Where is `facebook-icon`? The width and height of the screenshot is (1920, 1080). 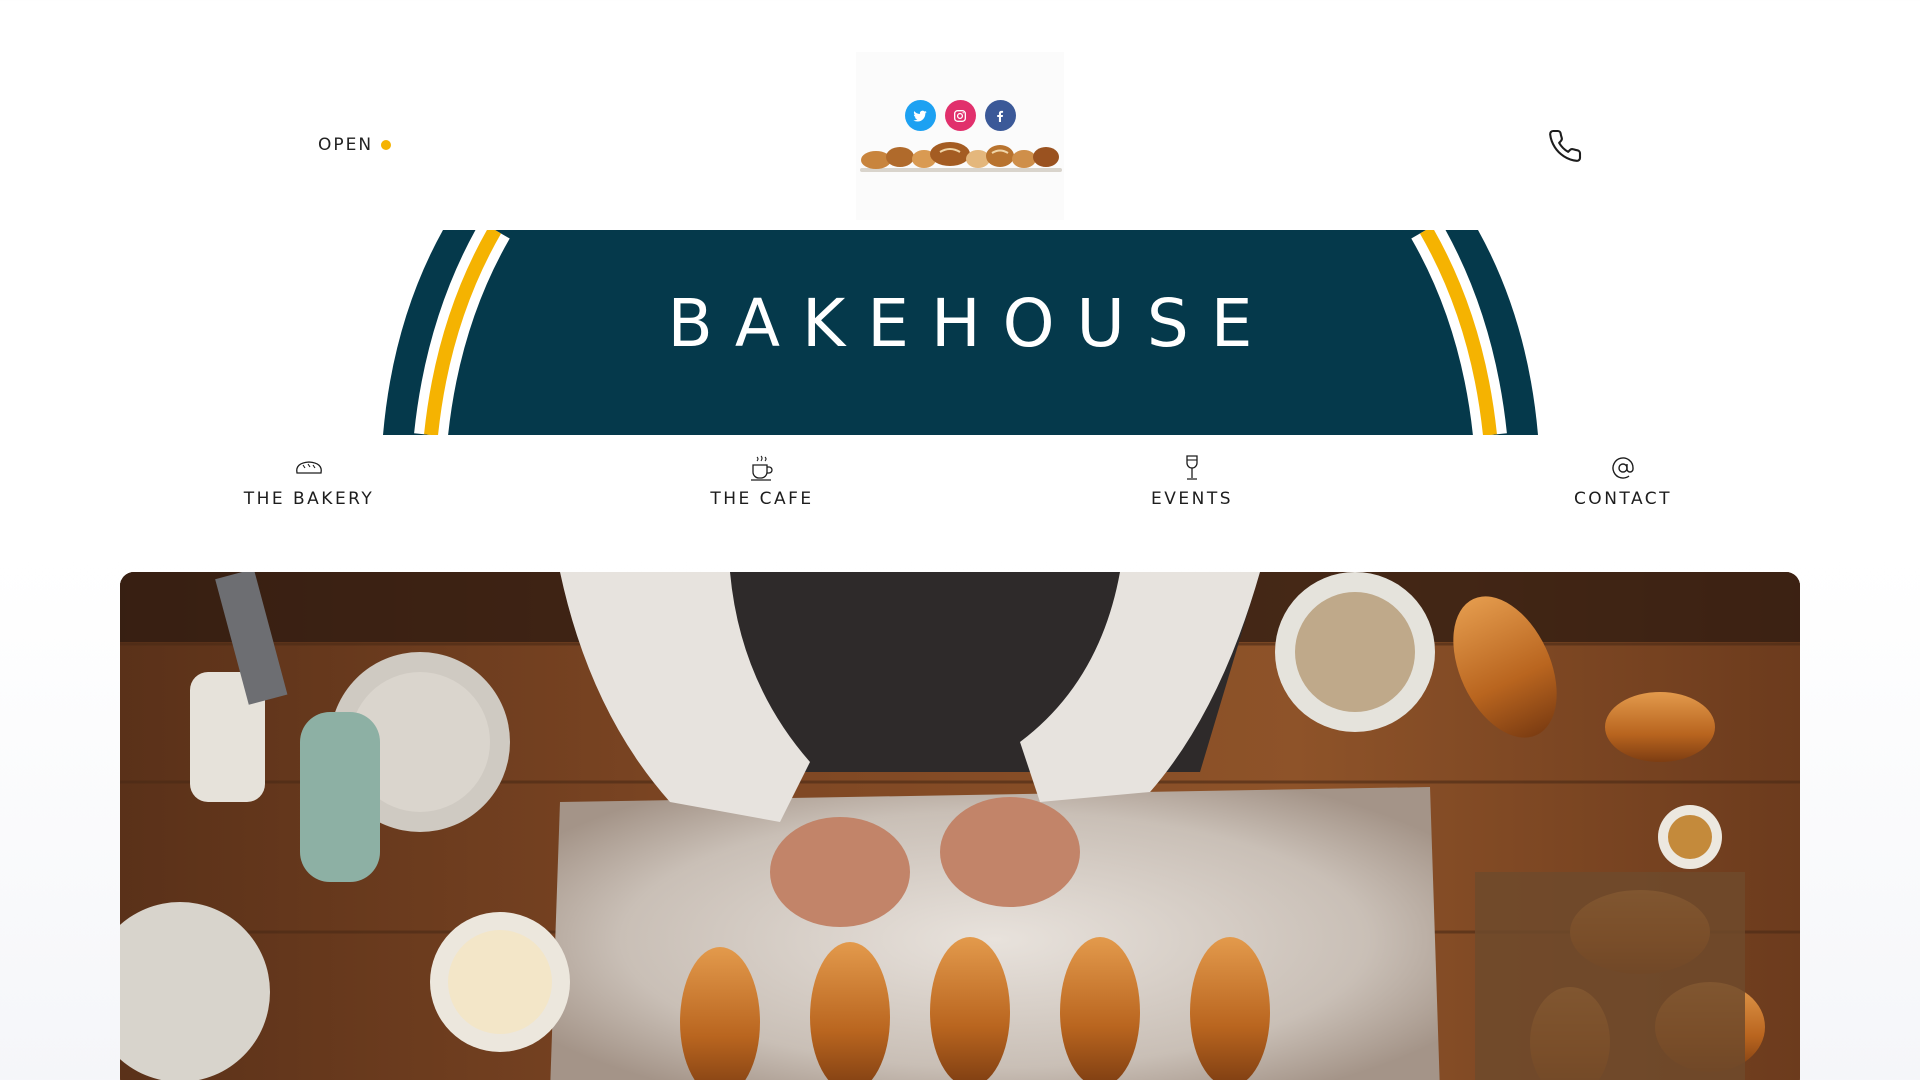 facebook-icon is located at coordinates (1000, 115).